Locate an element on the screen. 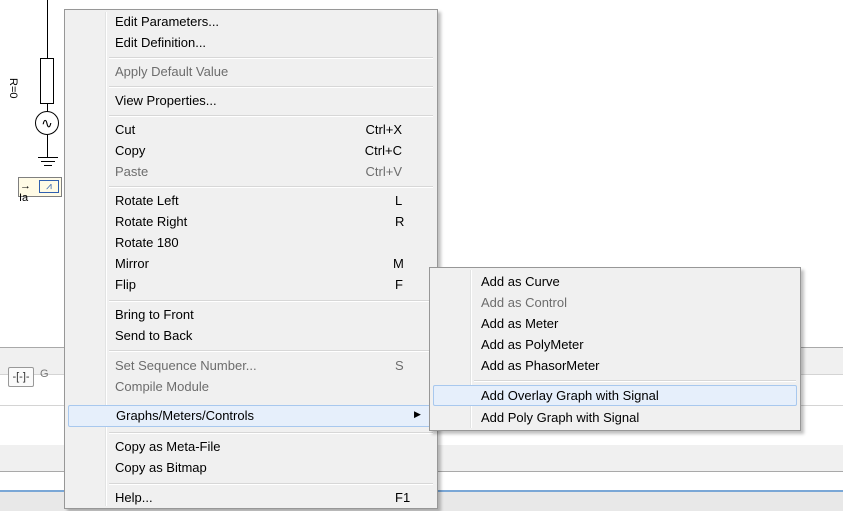 The height and width of the screenshot is (511, 843). menu-item-label: Mirror is located at coordinates (132, 263).